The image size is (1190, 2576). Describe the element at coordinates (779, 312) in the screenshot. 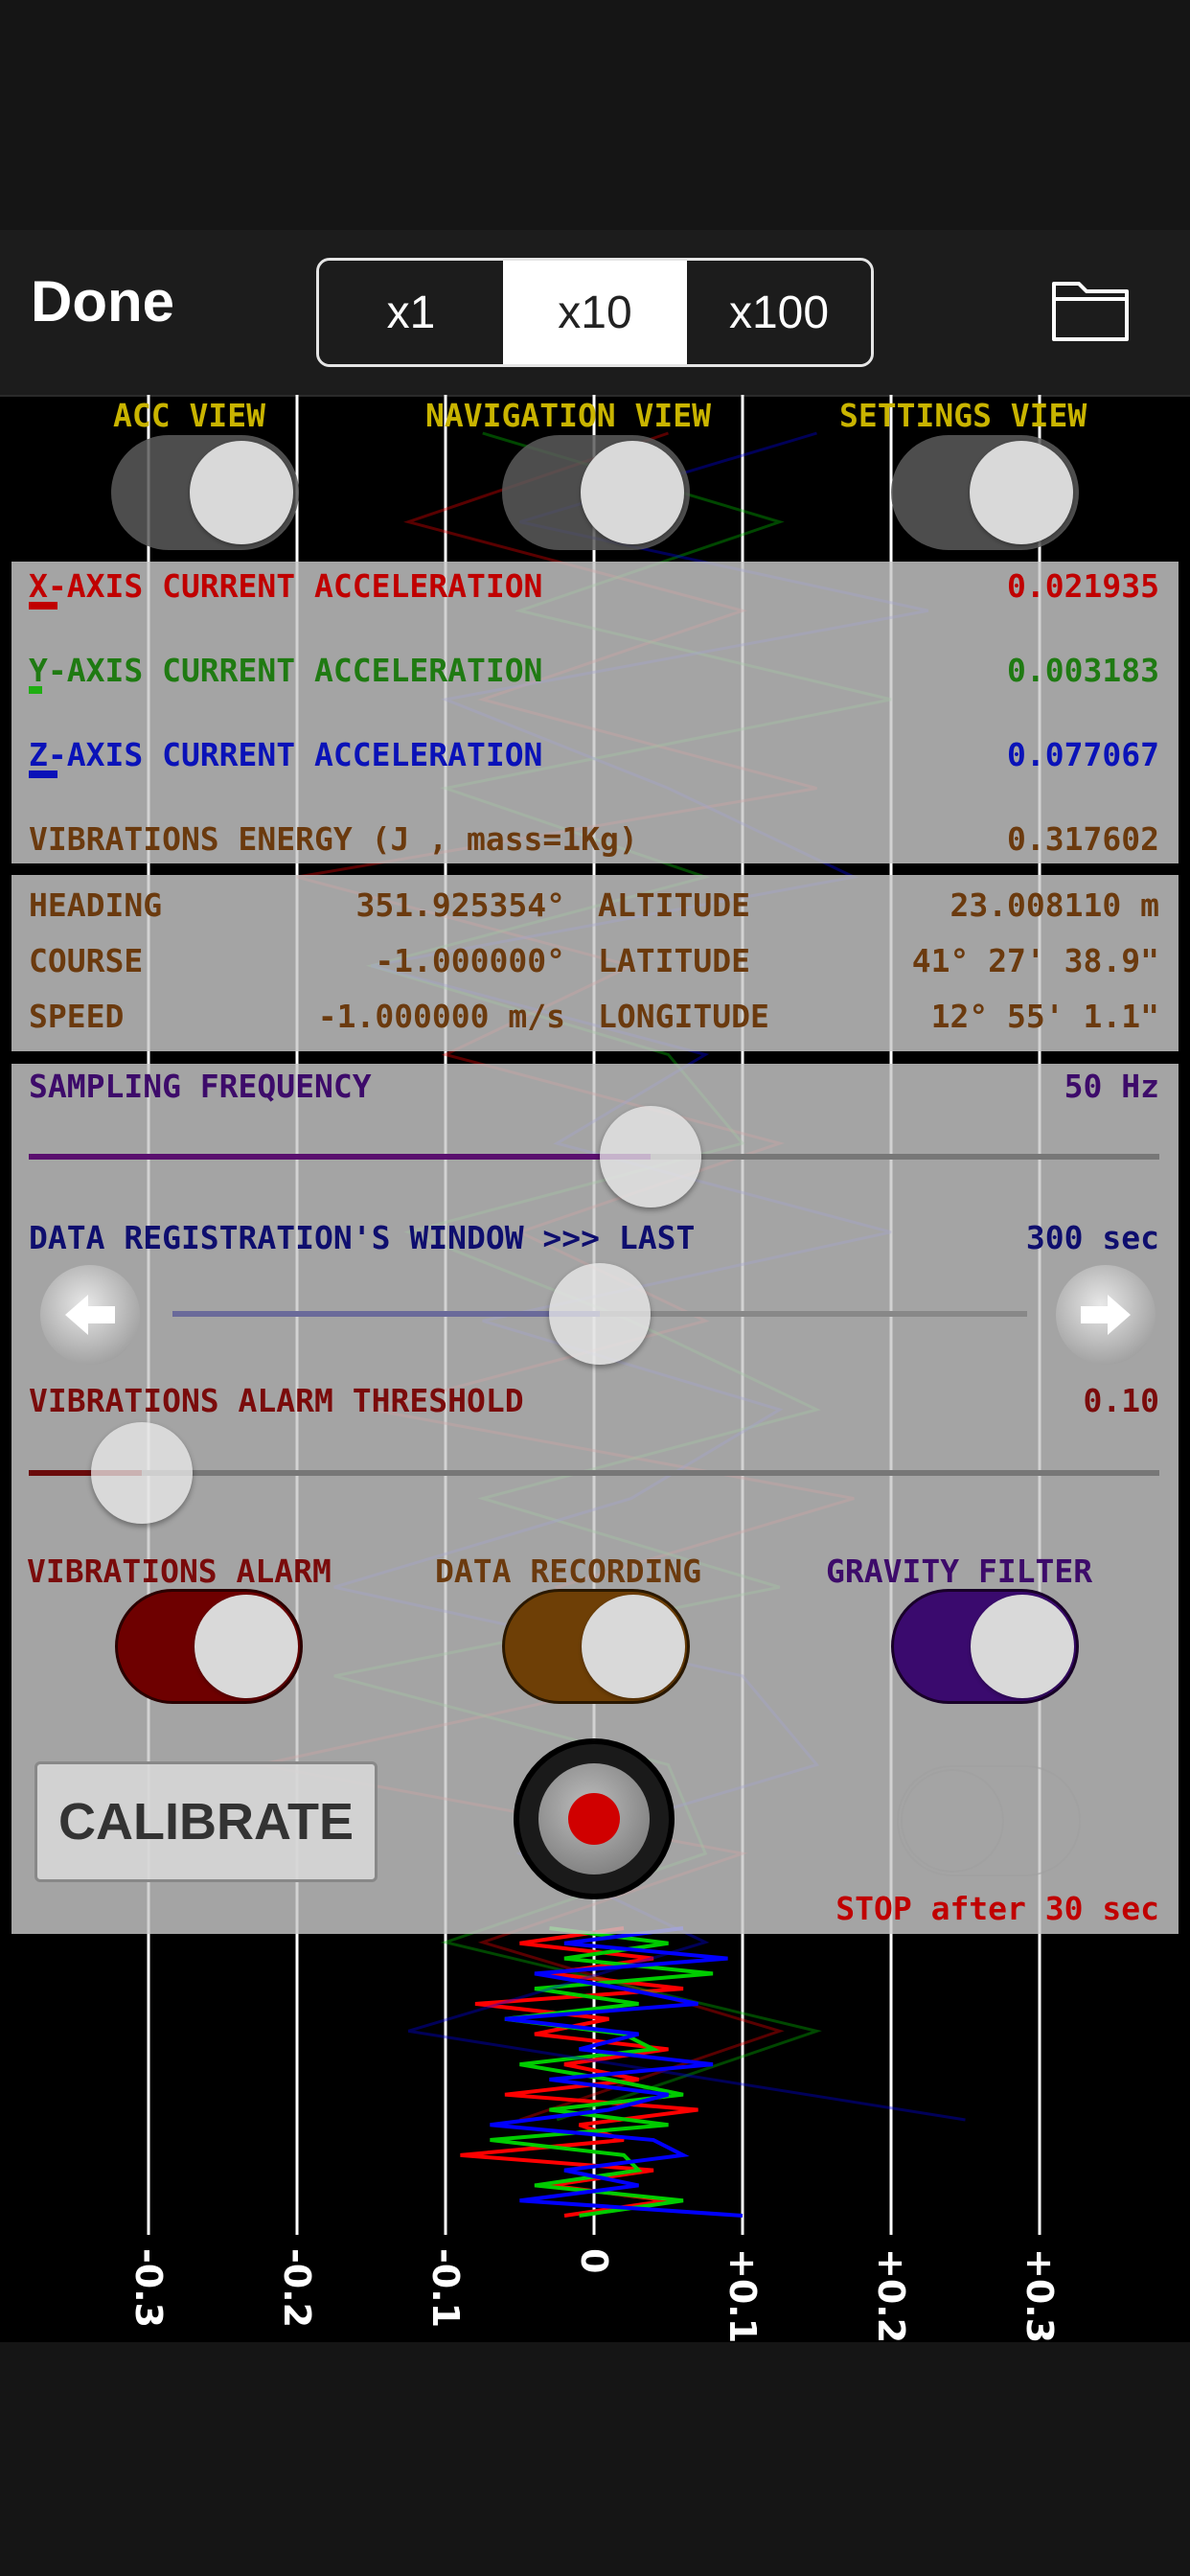

I see `zoom-x100-segment: x100` at that location.